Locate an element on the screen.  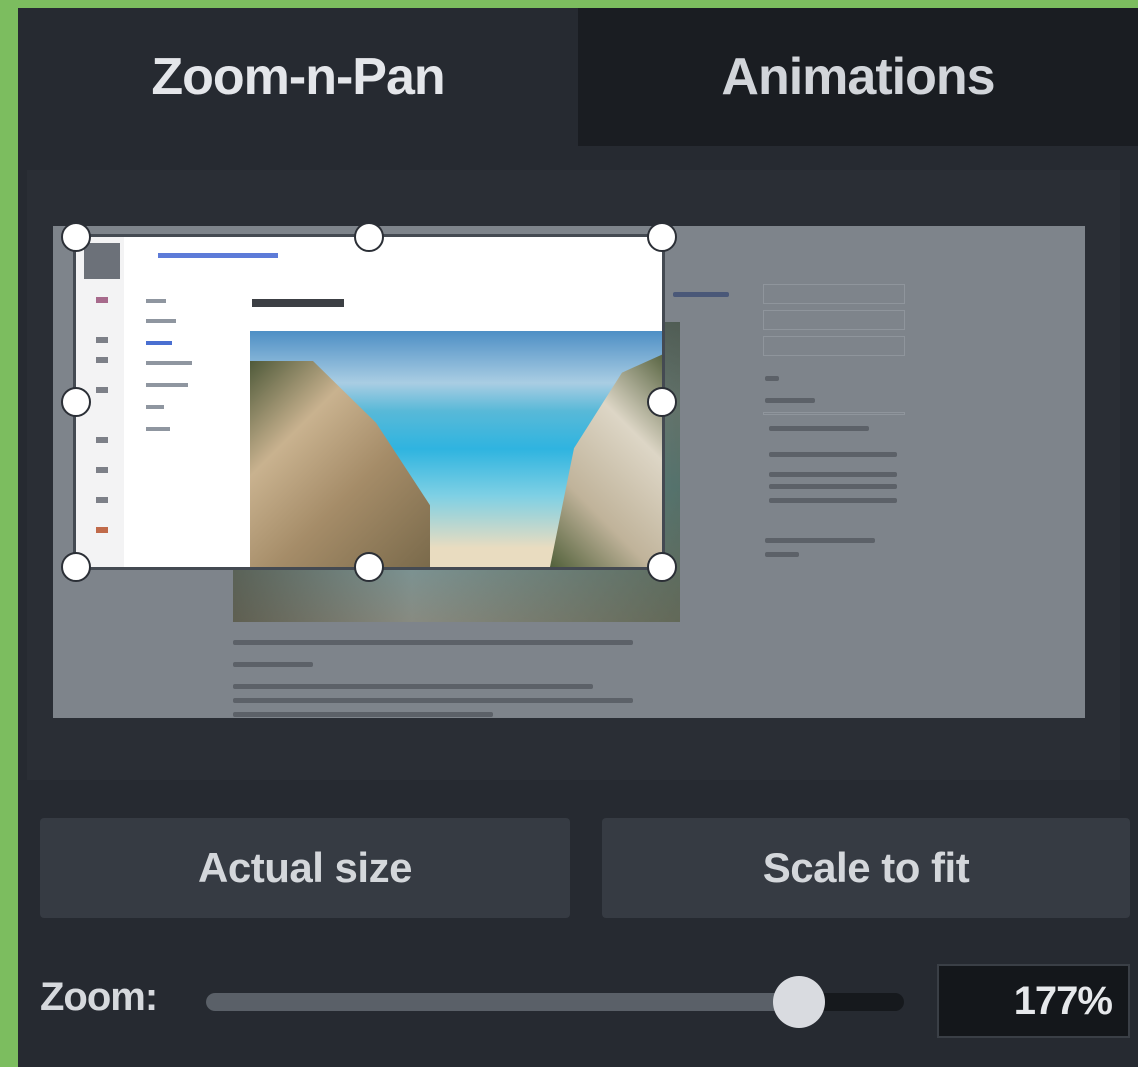
zoom-slider-thumb is located at coordinates (799, 1002).